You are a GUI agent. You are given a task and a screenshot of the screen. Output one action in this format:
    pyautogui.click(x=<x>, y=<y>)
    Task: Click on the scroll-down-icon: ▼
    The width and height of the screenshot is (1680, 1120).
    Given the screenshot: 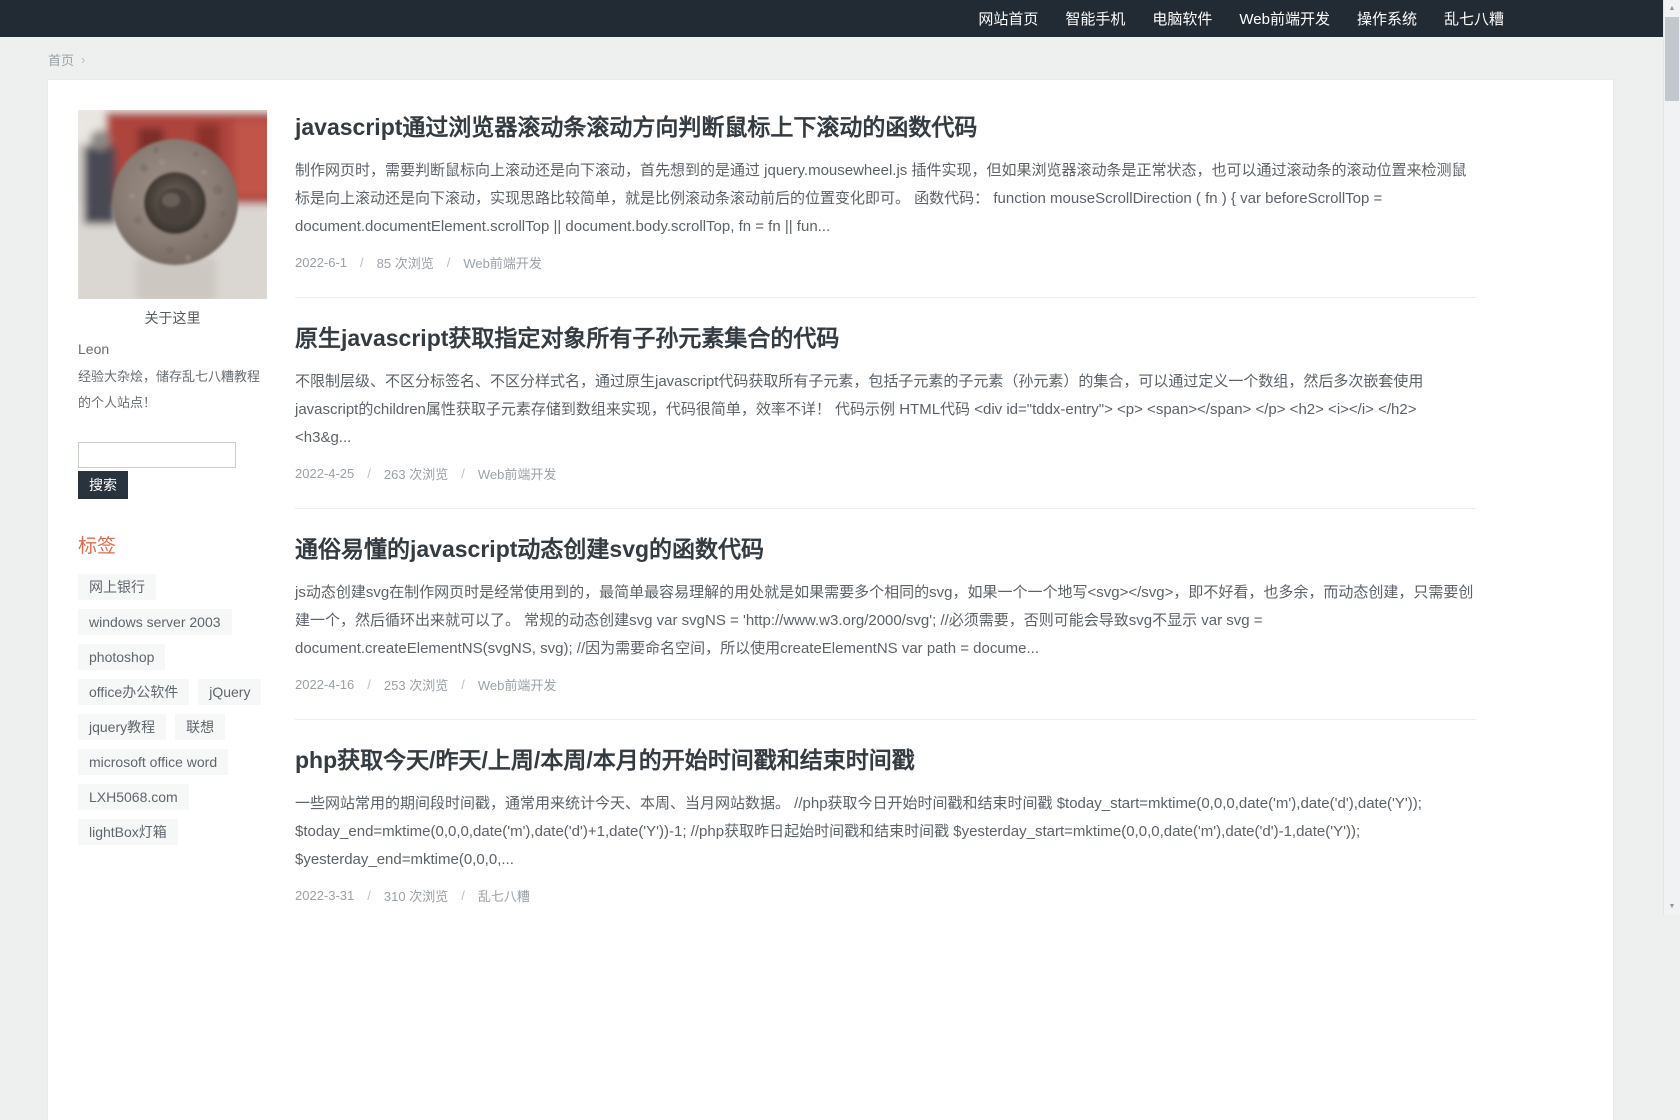 What is the action you would take?
    pyautogui.click(x=1672, y=906)
    